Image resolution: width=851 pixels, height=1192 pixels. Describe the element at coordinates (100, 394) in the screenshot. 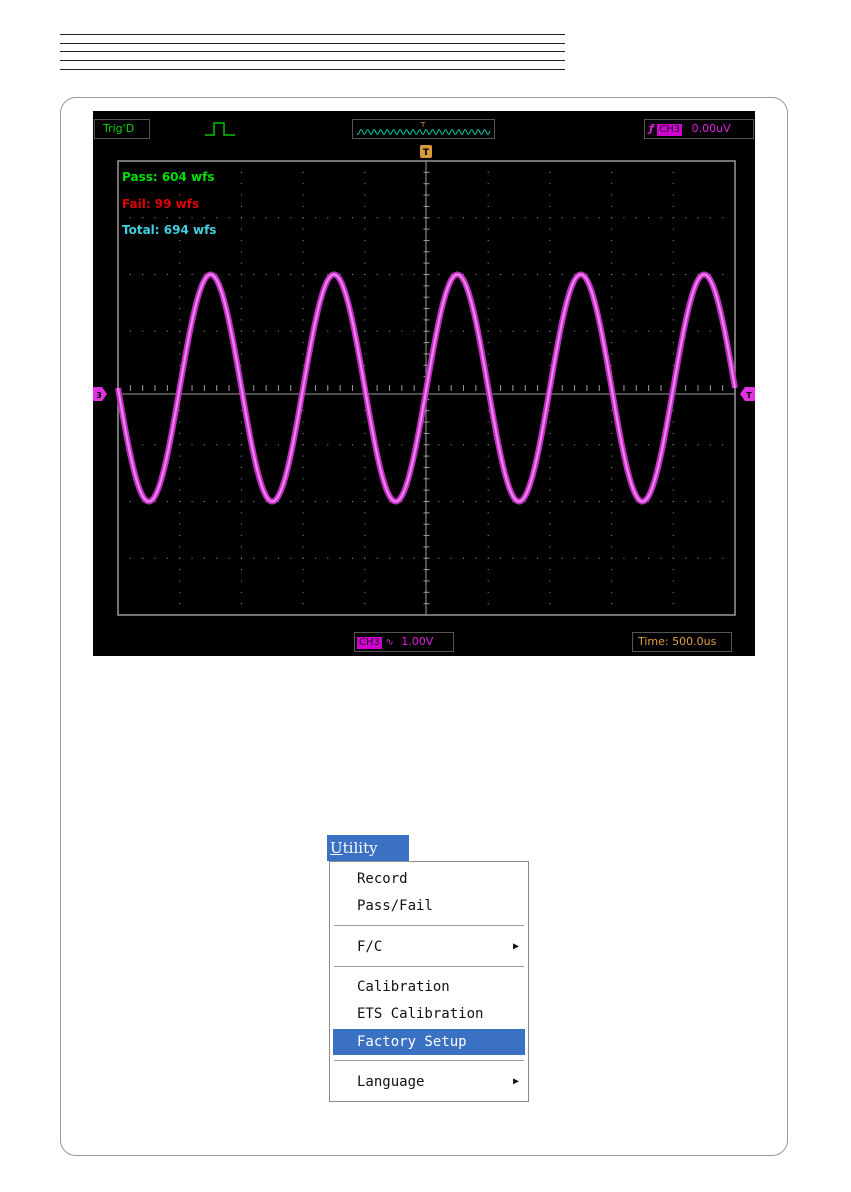

I see `channel-offset-marker: 3` at that location.